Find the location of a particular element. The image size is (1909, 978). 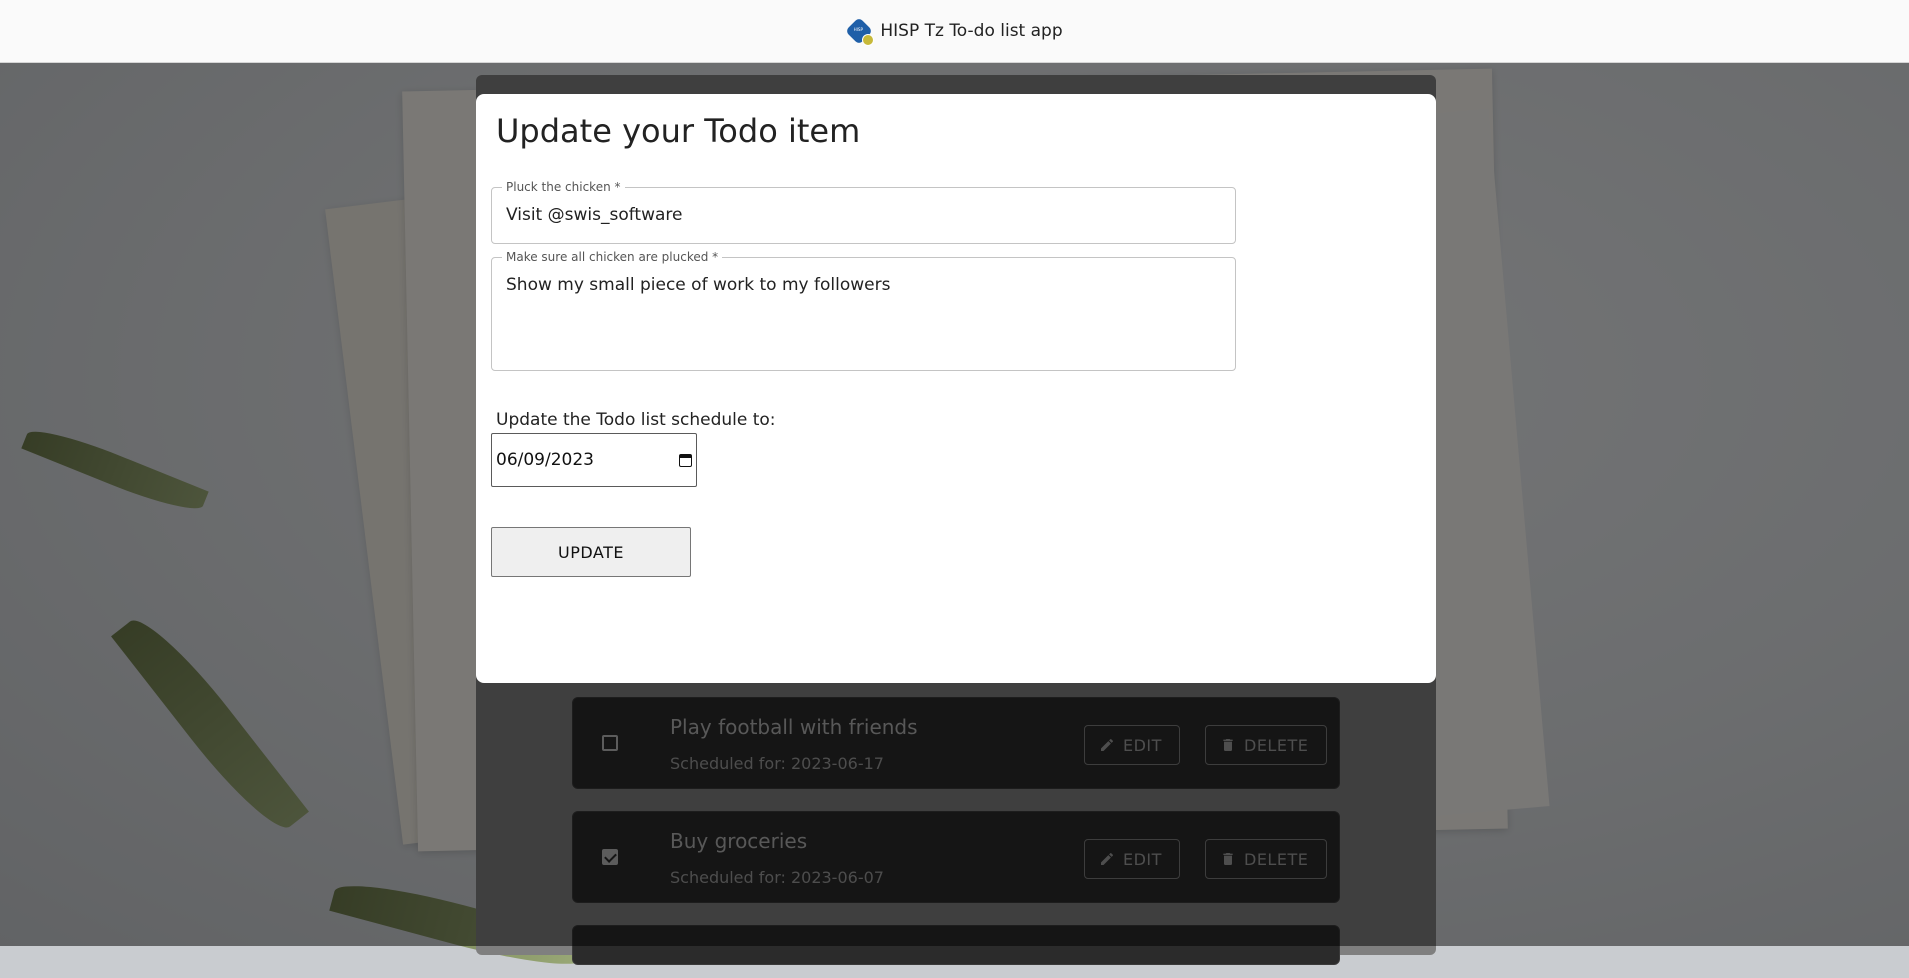

title-field-label: Pluck the chicken * is located at coordinates (563, 187).